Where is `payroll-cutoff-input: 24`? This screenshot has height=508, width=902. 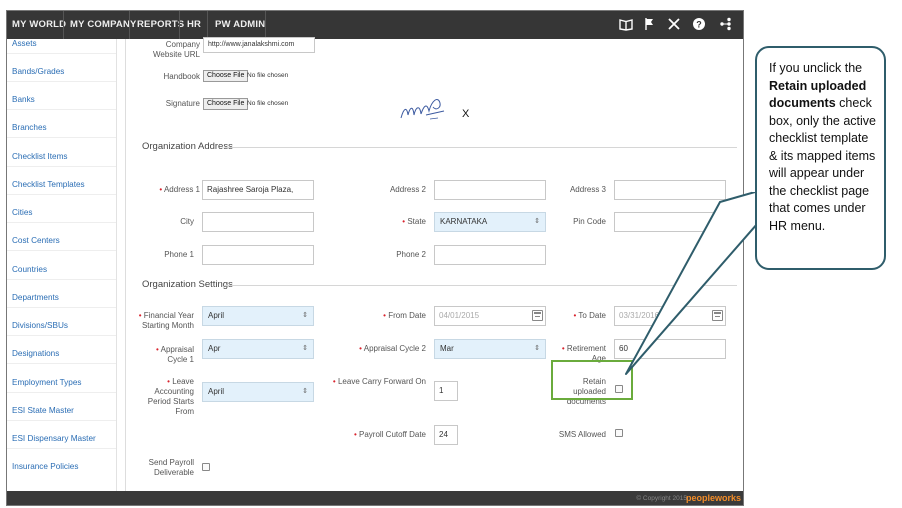
payroll-cutoff-input: 24 is located at coordinates (446, 435).